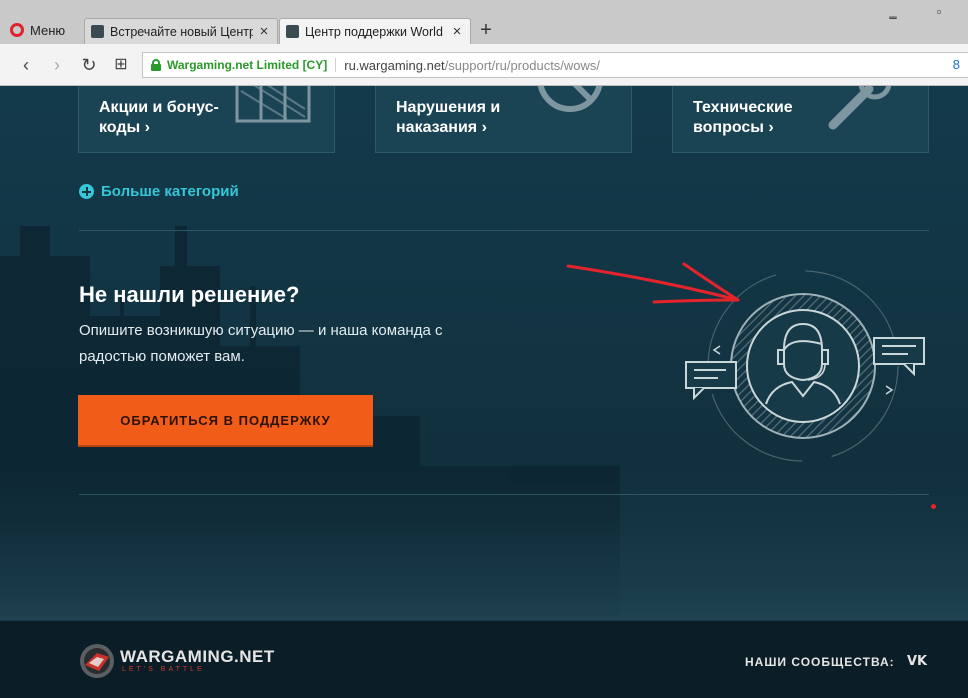  I want to click on url-path: /support/ru/products/wows/, so click(522, 65).